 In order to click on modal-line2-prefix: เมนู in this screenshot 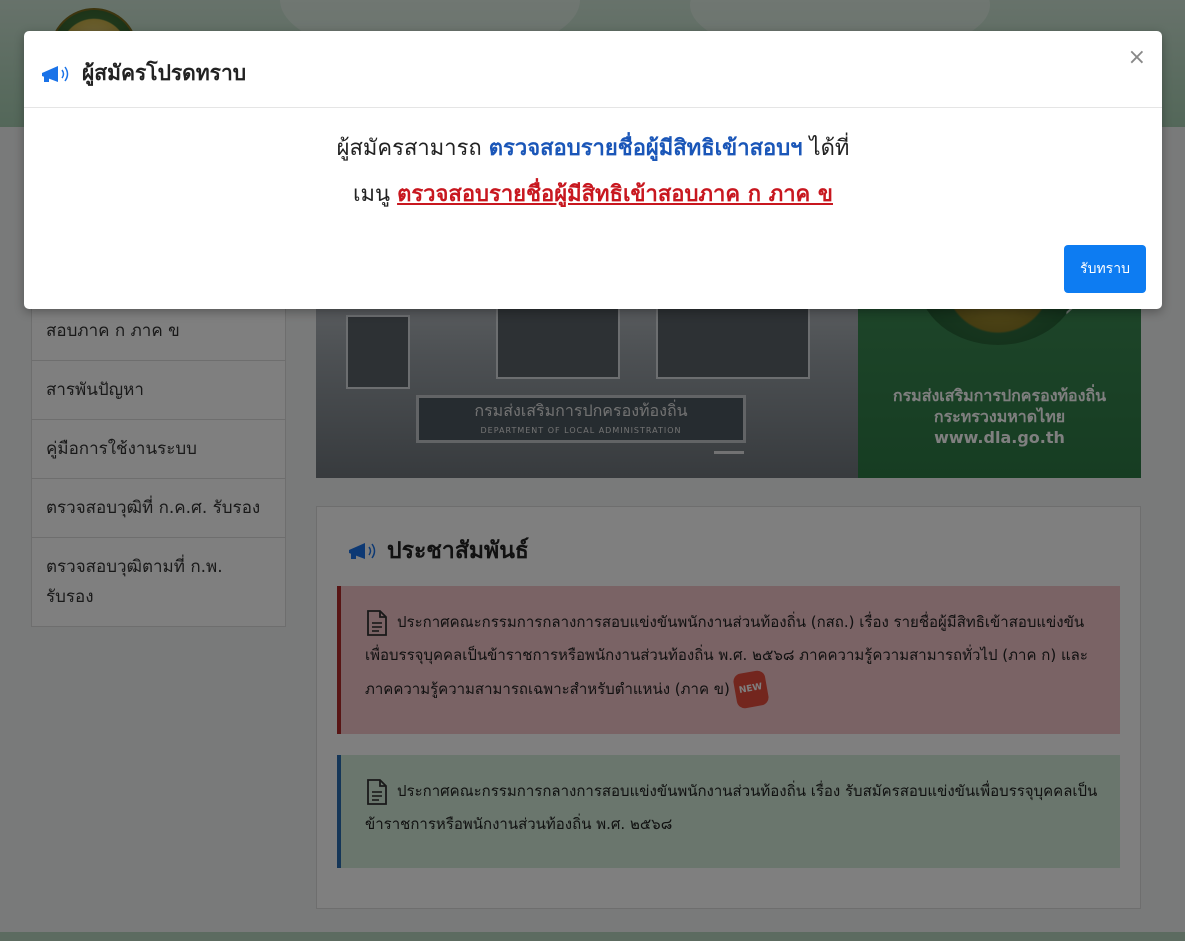, I will do `click(372, 194)`.